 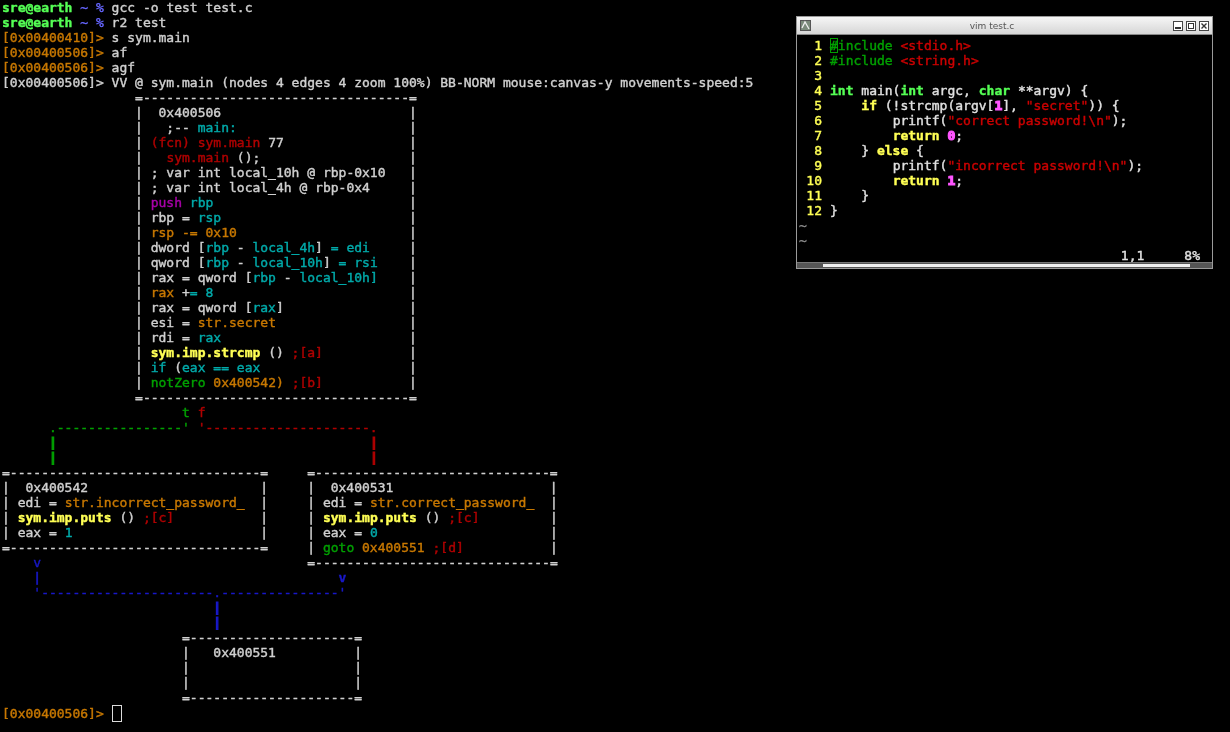 I want to click on line-number: 7, so click(x=818, y=135).